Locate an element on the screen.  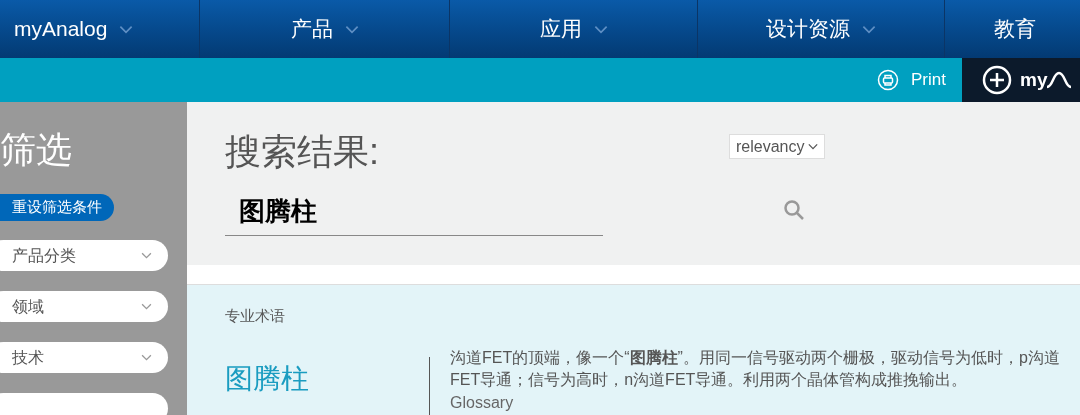
account-button: my is located at coordinates (1021, 80).